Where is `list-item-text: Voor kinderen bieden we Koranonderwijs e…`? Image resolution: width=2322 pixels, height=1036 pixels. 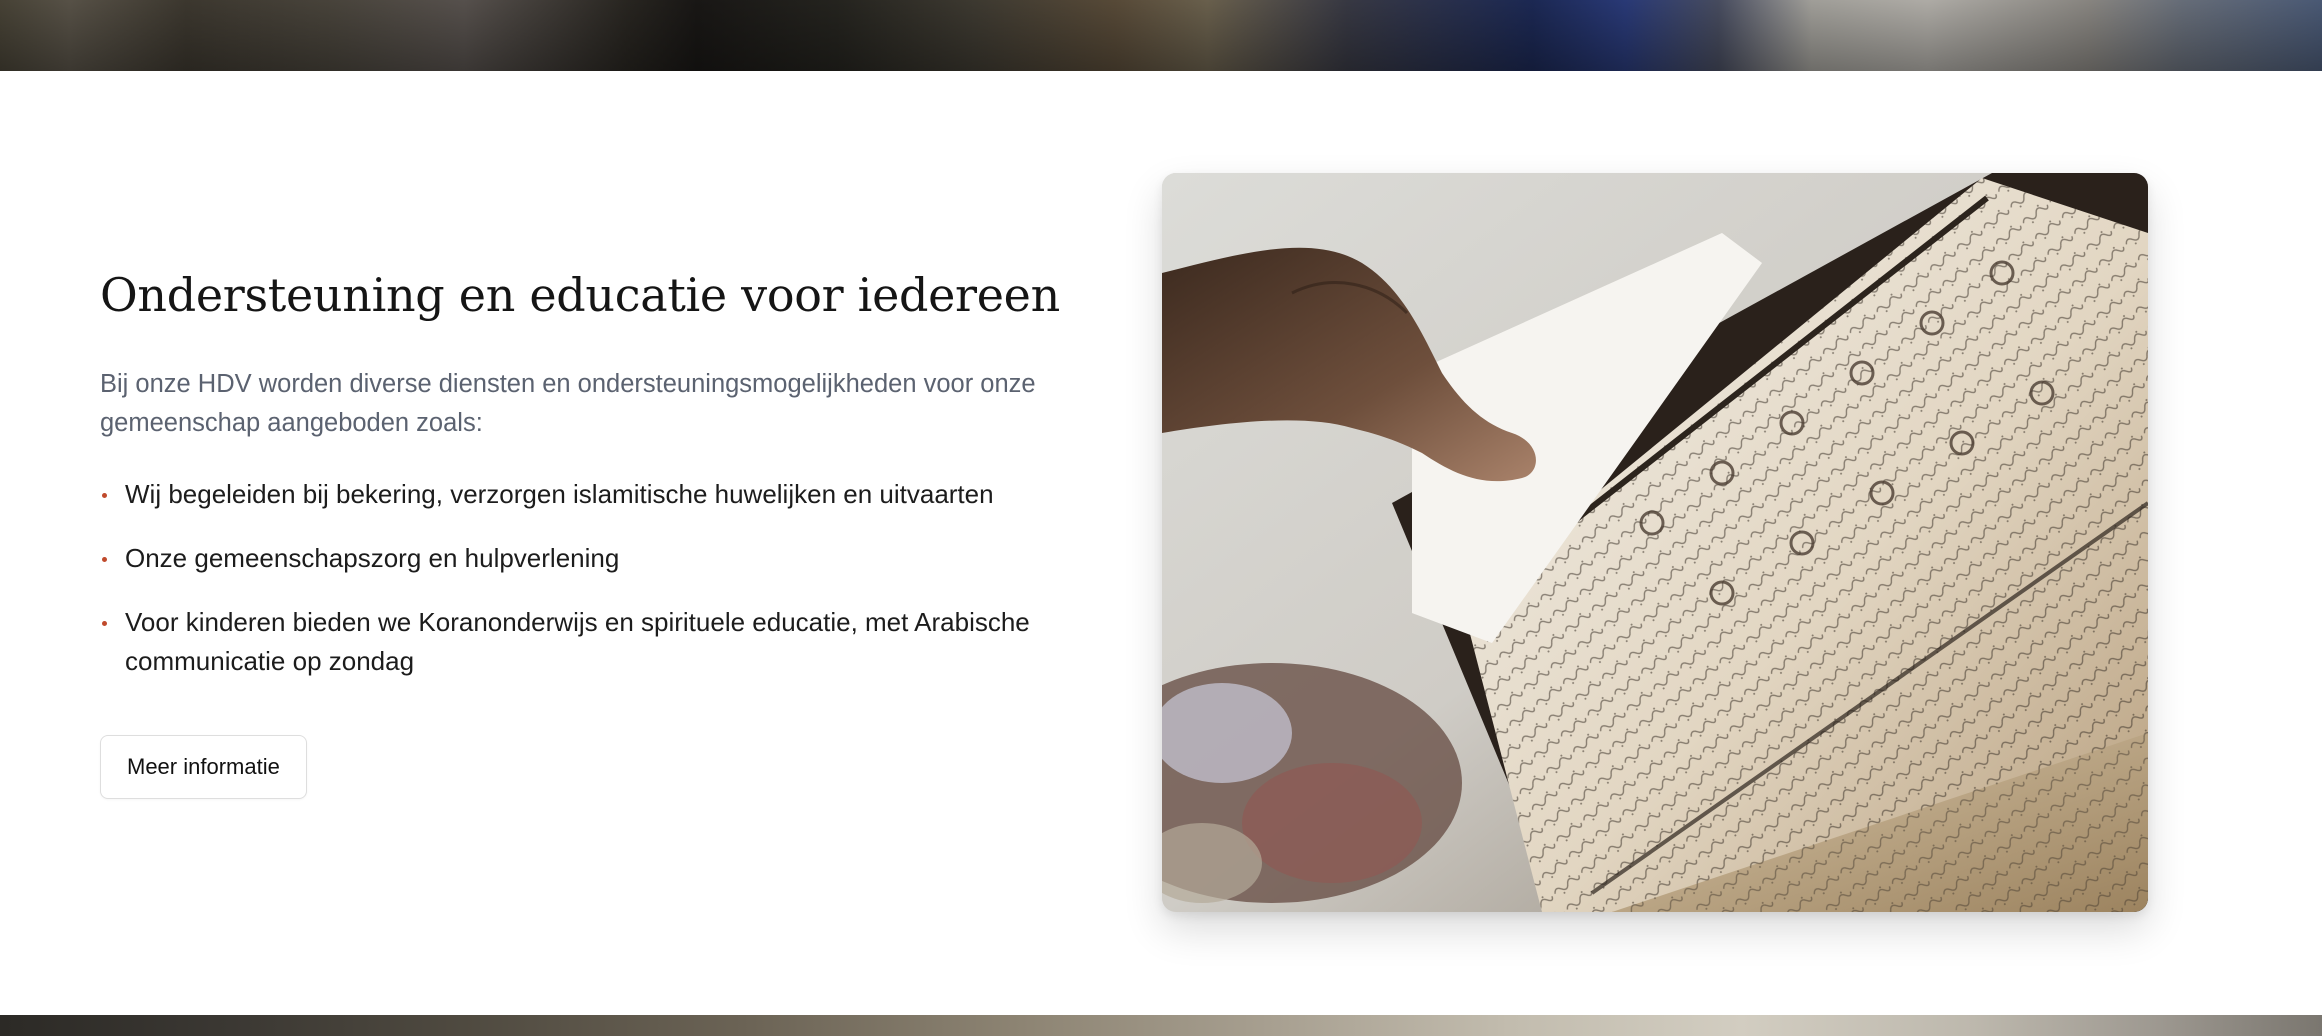
list-item-text: Voor kinderen bieden we Koranonderwijs e… is located at coordinates (577, 642).